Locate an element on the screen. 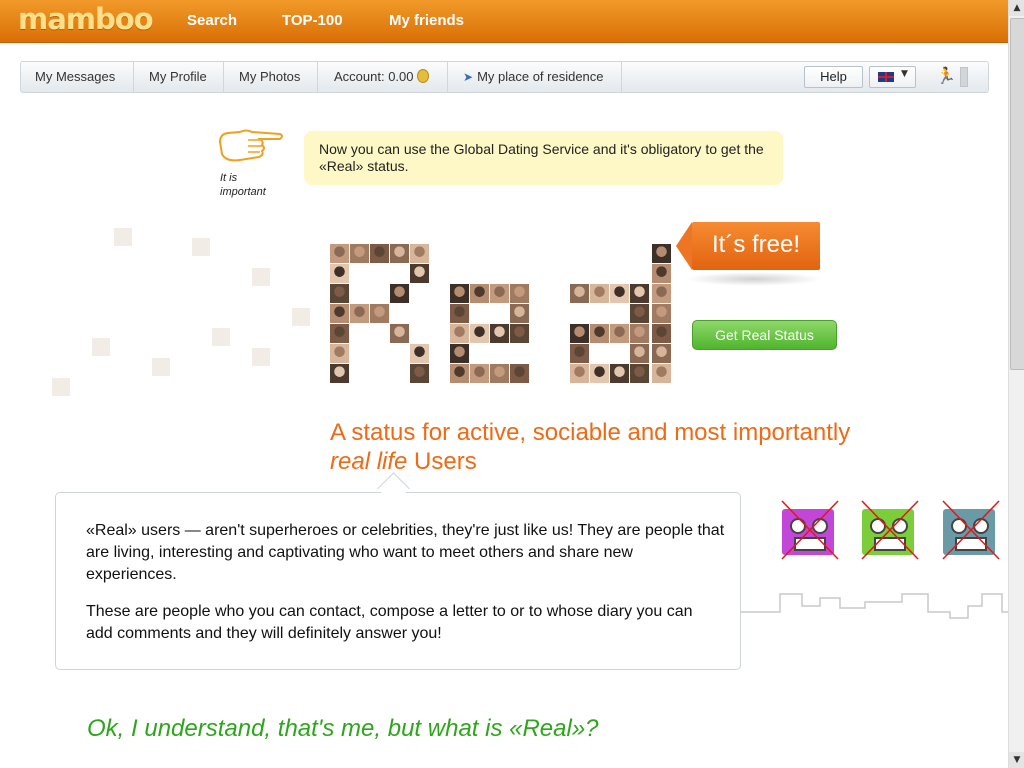 This screenshot has height=768, width=1024. runner-icon: 🏃 is located at coordinates (946, 75).